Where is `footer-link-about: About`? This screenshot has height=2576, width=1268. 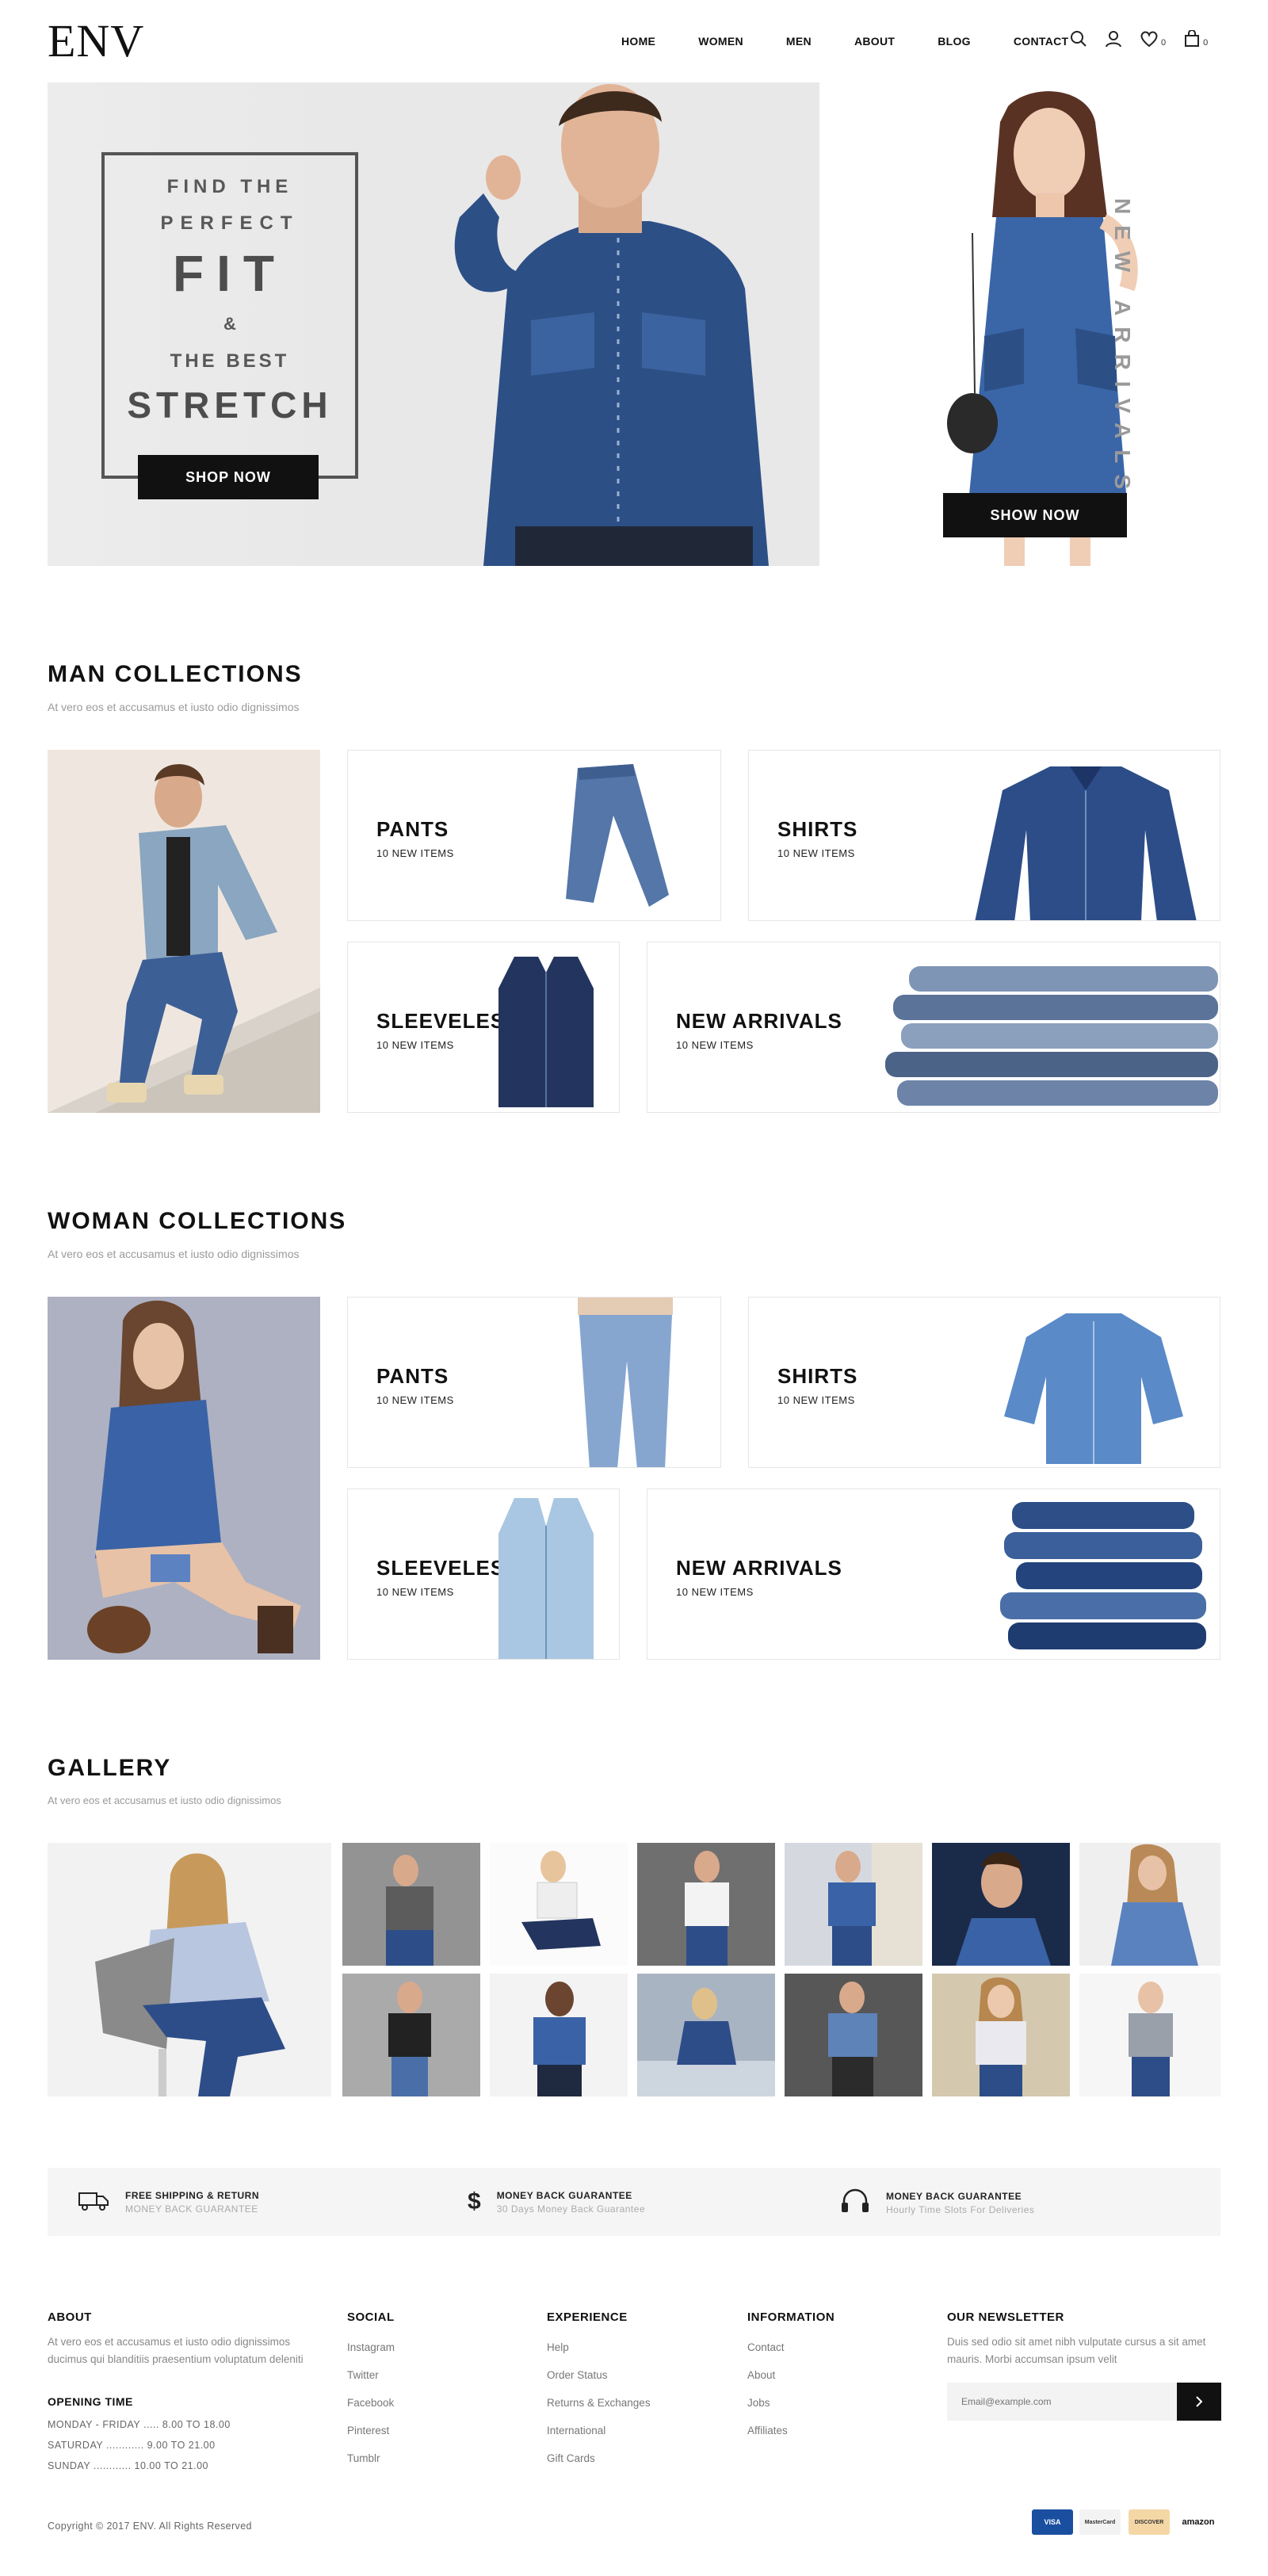 footer-link-about: About is located at coordinates (791, 2375).